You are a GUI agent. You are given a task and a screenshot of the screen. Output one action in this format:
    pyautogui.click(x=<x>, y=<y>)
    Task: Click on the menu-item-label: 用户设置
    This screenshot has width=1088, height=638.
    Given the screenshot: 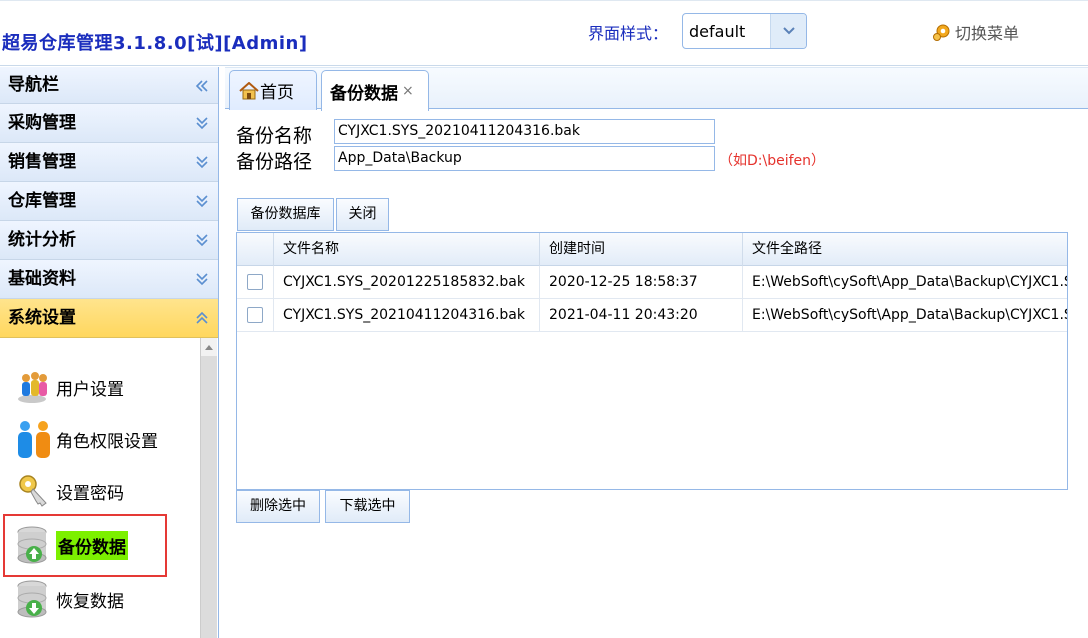 What is the action you would take?
    pyautogui.click(x=90, y=389)
    